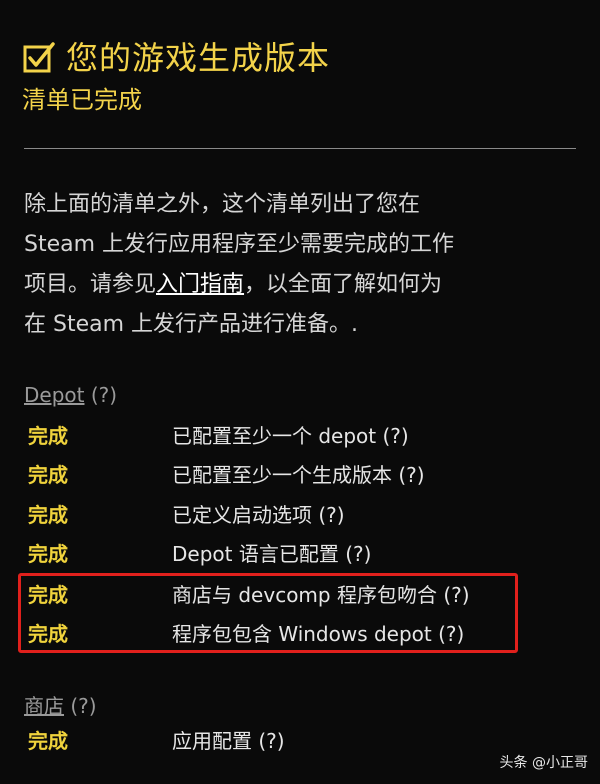 The image size is (600, 784). I want to click on checklist-item-label: Depot 语言已配置 (?), so click(271, 552).